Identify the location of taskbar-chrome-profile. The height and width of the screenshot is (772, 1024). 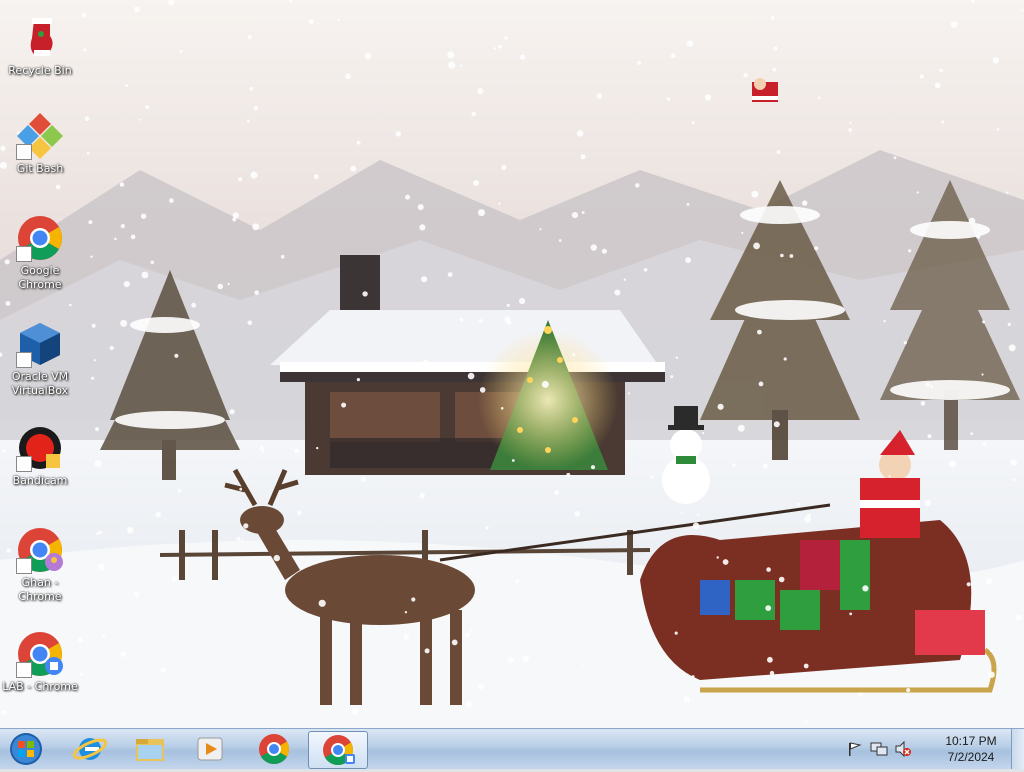
(338, 750).